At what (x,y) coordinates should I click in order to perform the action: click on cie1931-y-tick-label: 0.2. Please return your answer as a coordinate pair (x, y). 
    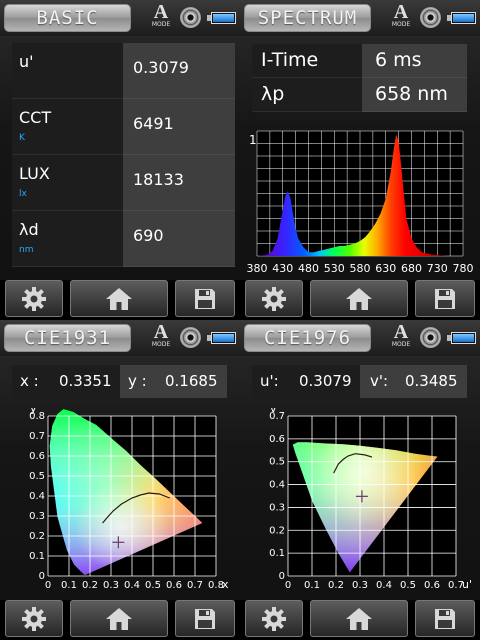
    Looking at the image, I should click on (37, 536).